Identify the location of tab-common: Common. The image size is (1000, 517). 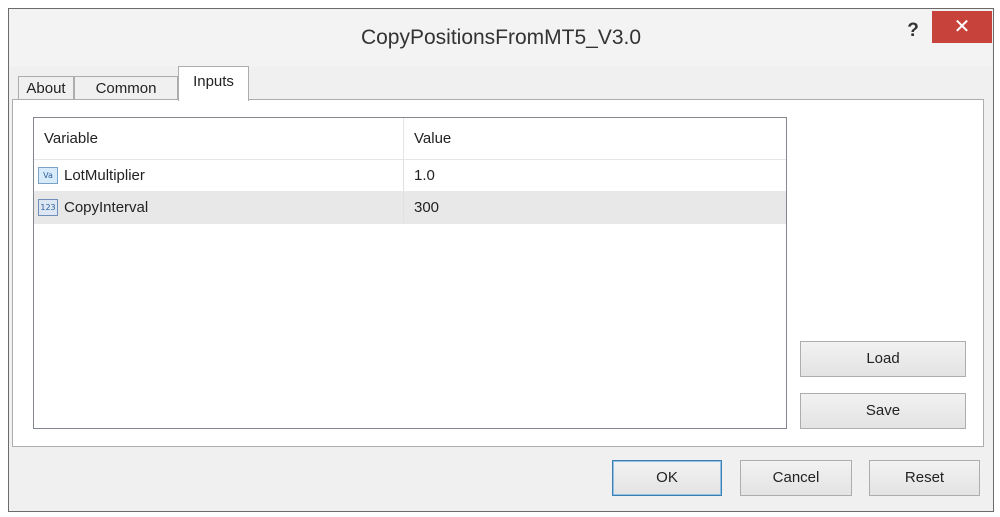
(126, 88).